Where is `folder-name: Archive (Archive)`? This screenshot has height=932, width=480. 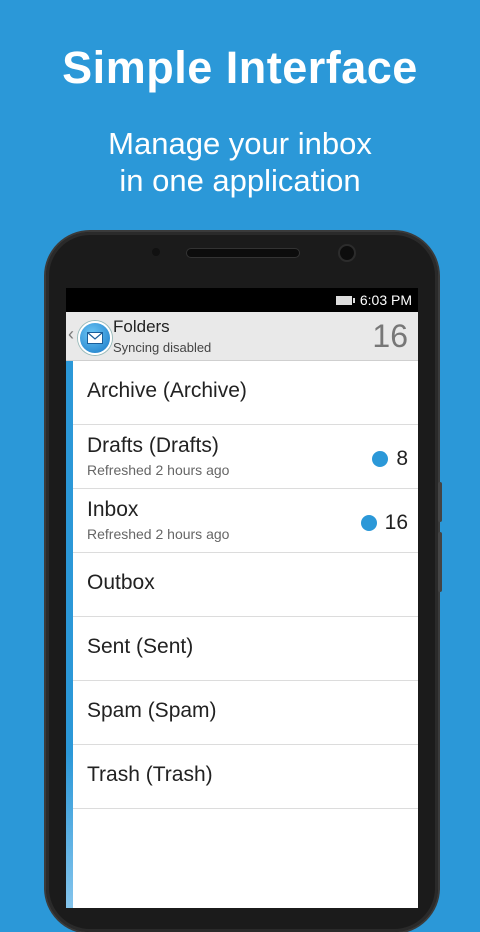 folder-name: Archive (Archive) is located at coordinates (167, 390).